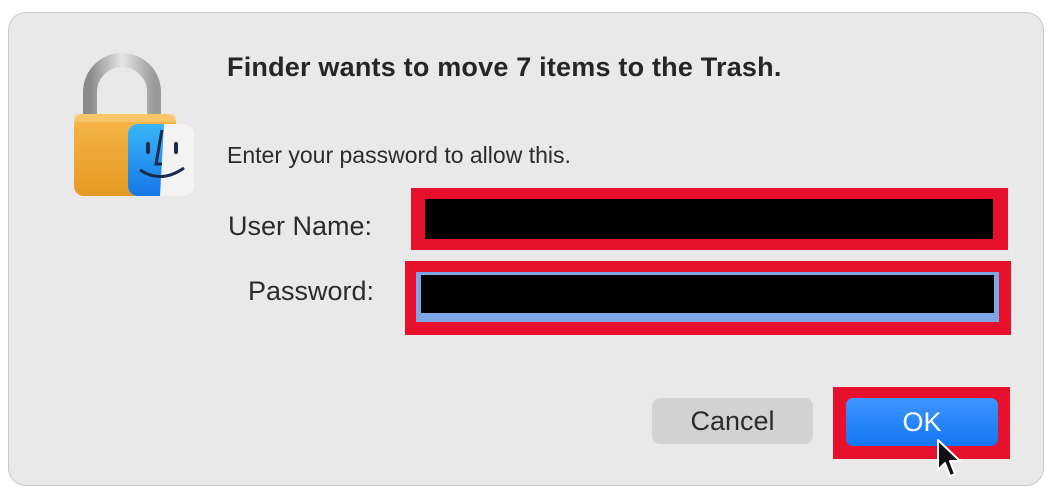 The width and height of the screenshot is (1052, 494). Describe the element at coordinates (131, 132) in the screenshot. I see `lock-finder-icon` at that location.